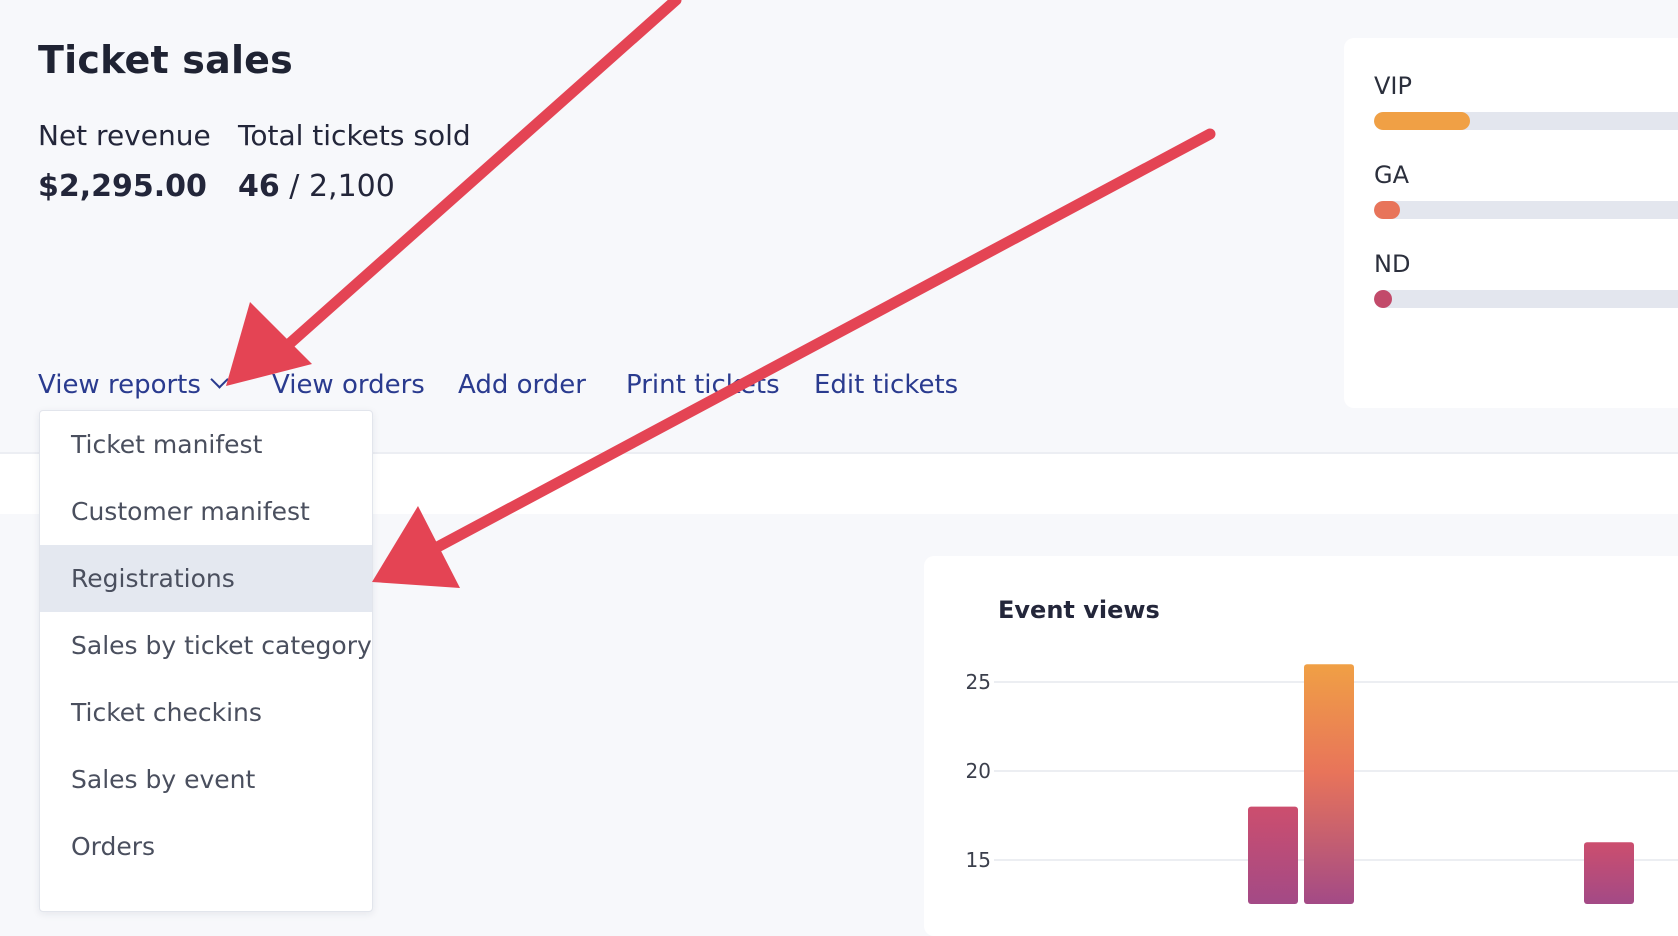  Describe the element at coordinates (206, 511) in the screenshot. I see `menu-item-customer-manifest: Customer manifest` at that location.